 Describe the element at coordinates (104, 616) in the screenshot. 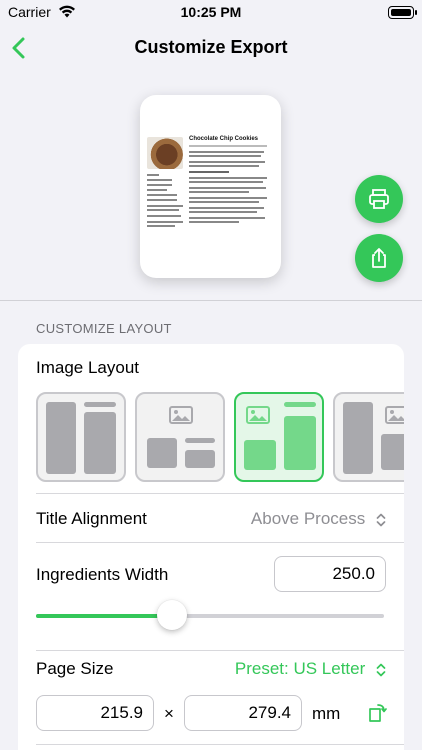

I see `slider-fill` at that location.